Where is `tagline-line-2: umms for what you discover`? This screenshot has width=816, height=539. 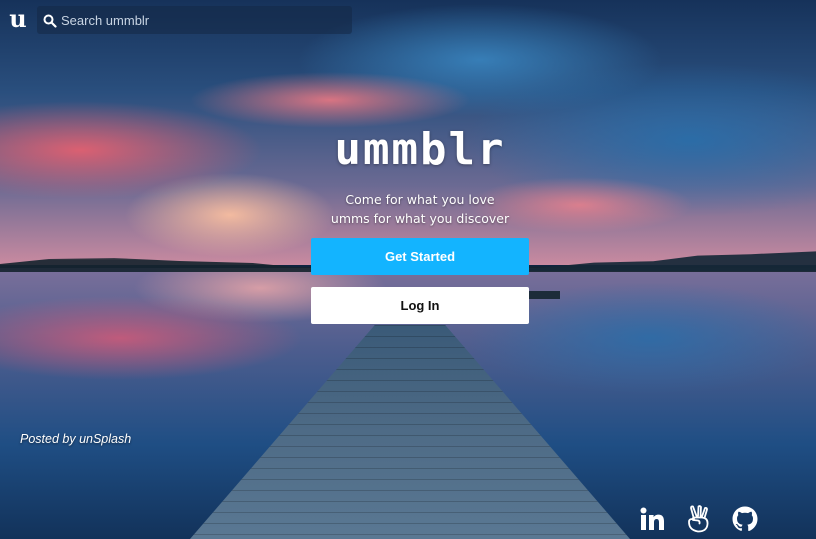 tagline-line-2: umms for what you discover is located at coordinates (420, 218).